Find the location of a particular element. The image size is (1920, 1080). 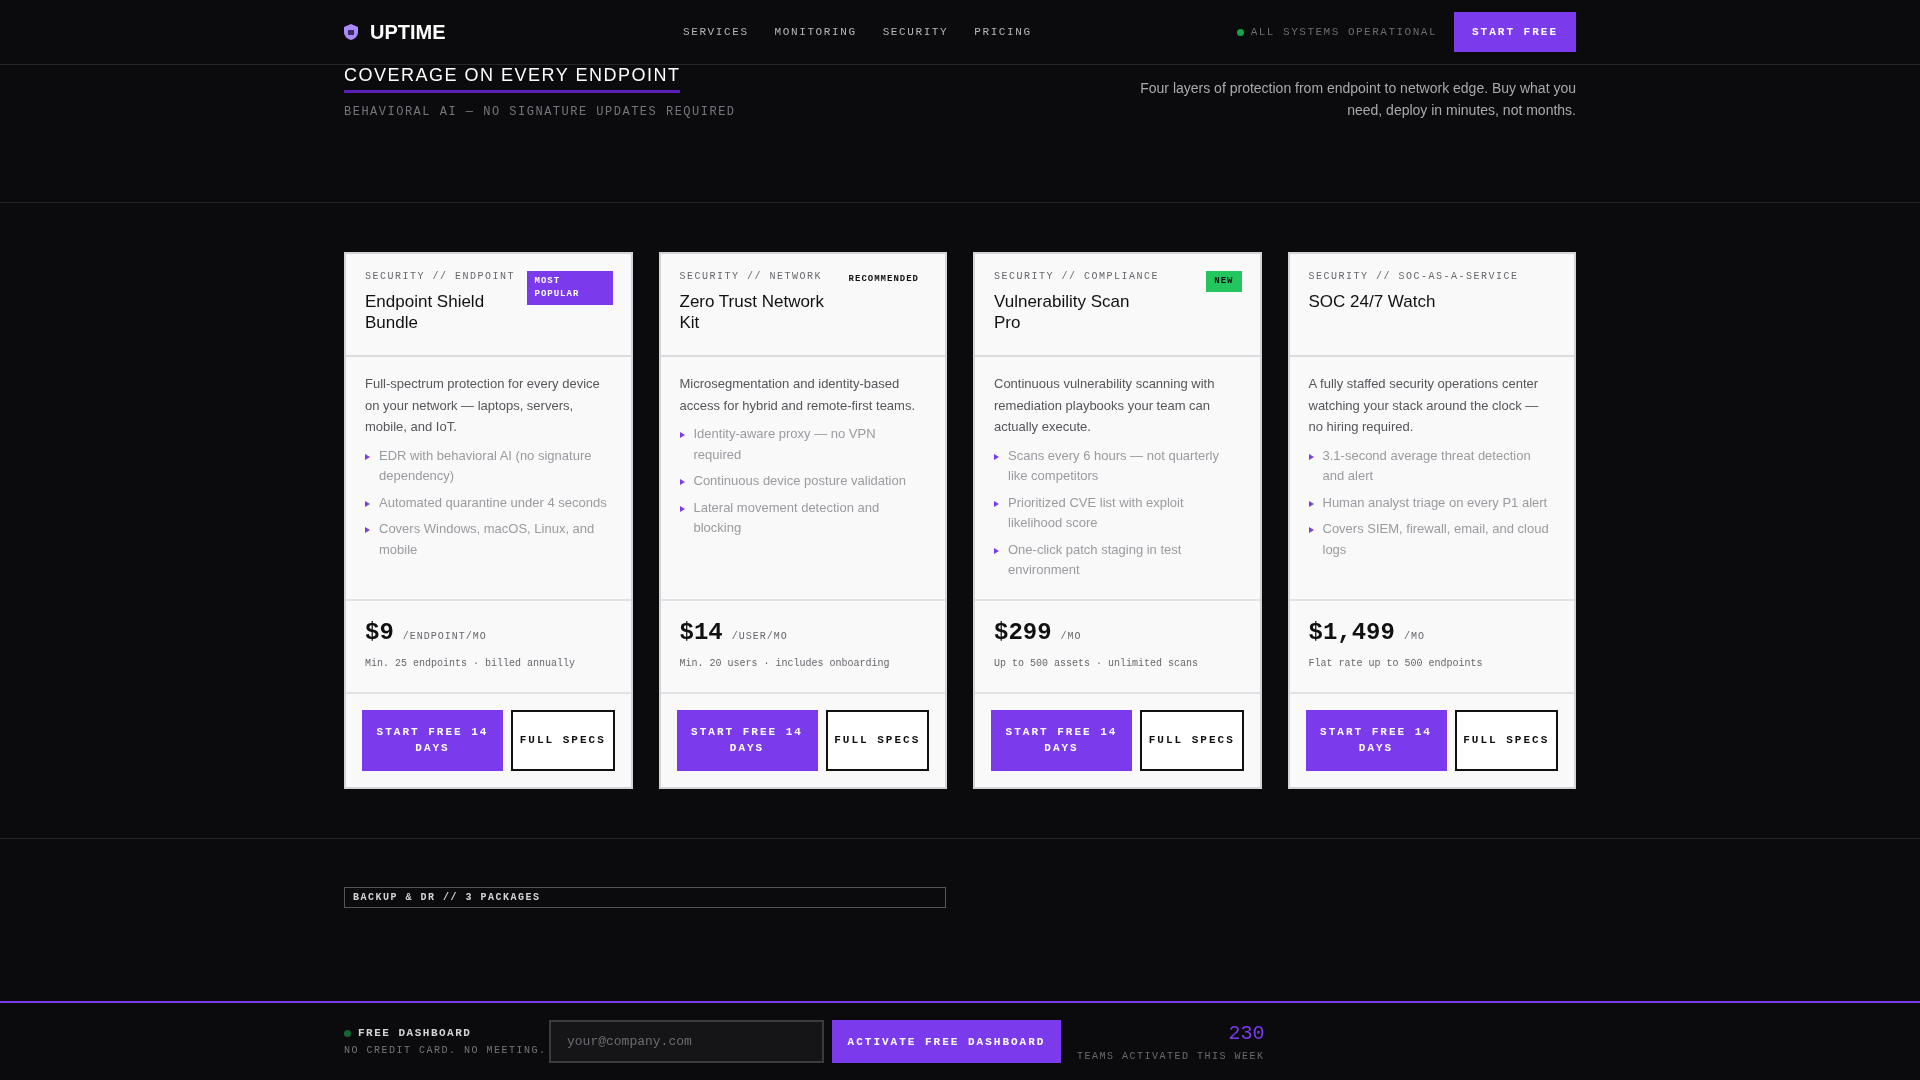

feature-text: Covers SIEM, firewall, email, and cloud logs is located at coordinates (1436, 539).